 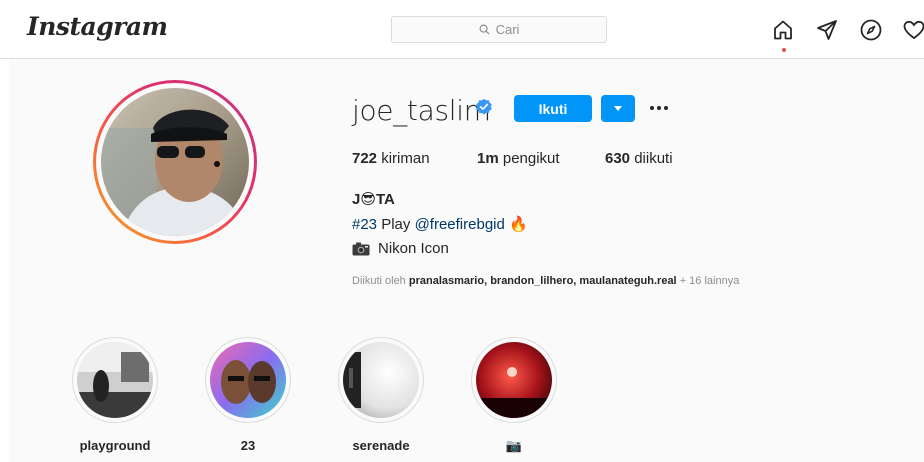 I want to click on story-highlight: 📷, so click(x=514, y=395).